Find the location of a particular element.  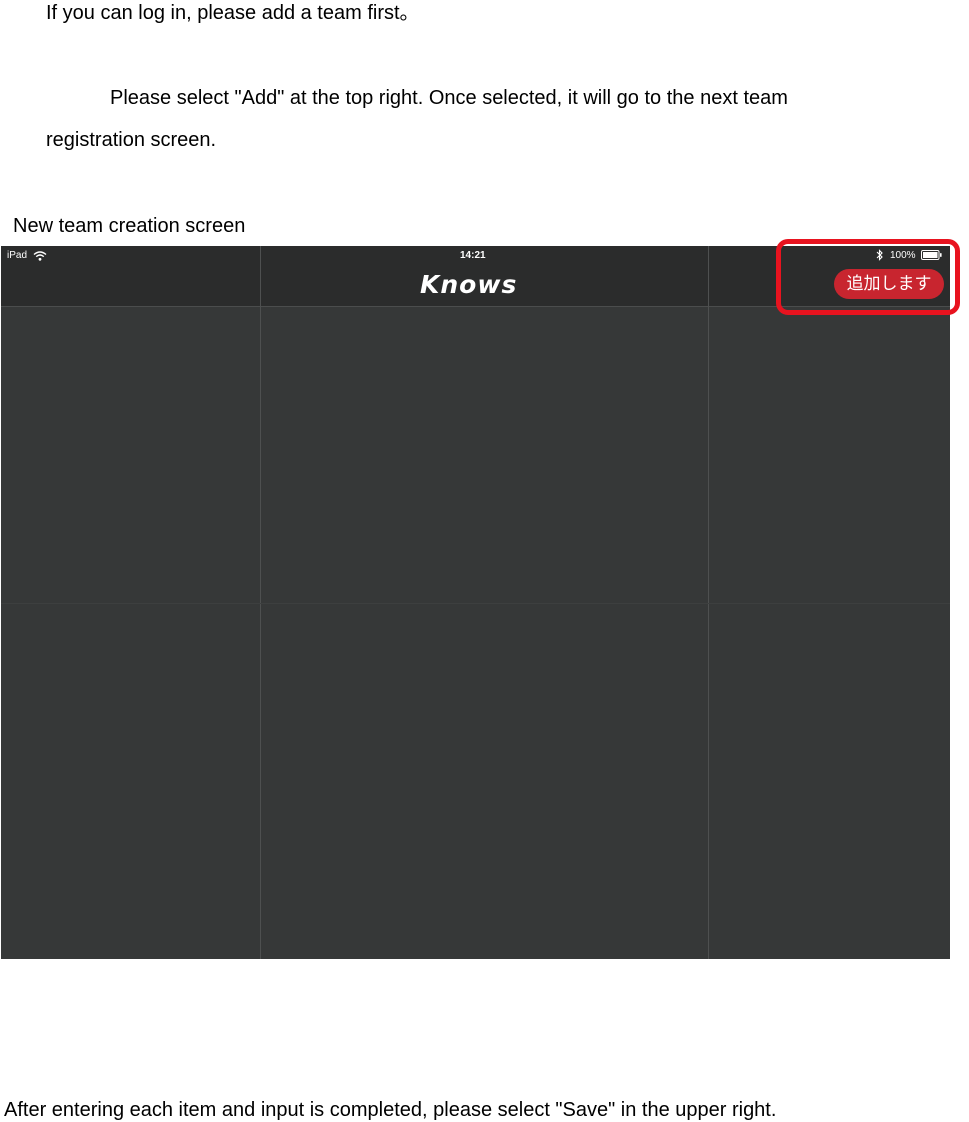

instruction-text-line-2: registration screen. is located at coordinates (131, 140).